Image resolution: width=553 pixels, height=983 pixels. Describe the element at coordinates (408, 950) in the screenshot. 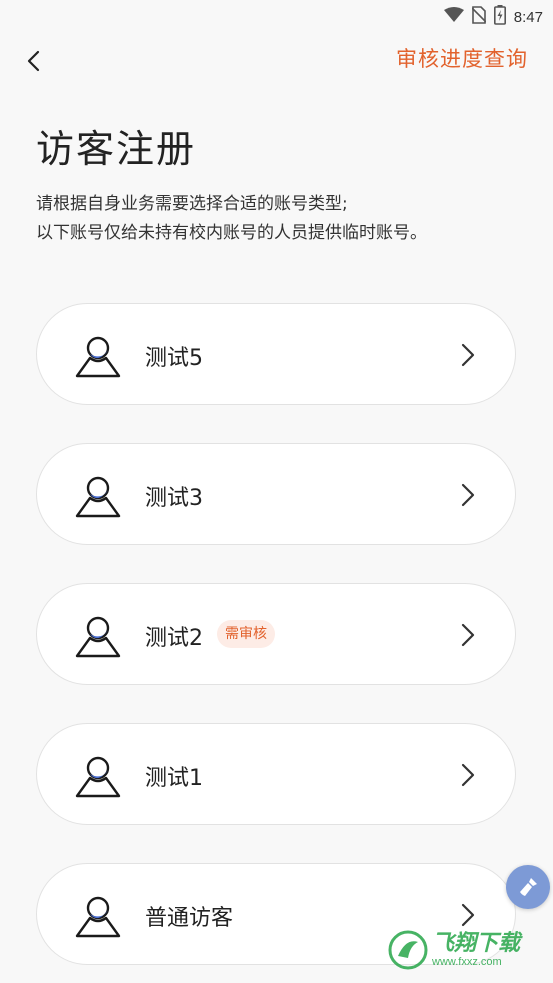

I see `fxxz-logo-icon` at that location.